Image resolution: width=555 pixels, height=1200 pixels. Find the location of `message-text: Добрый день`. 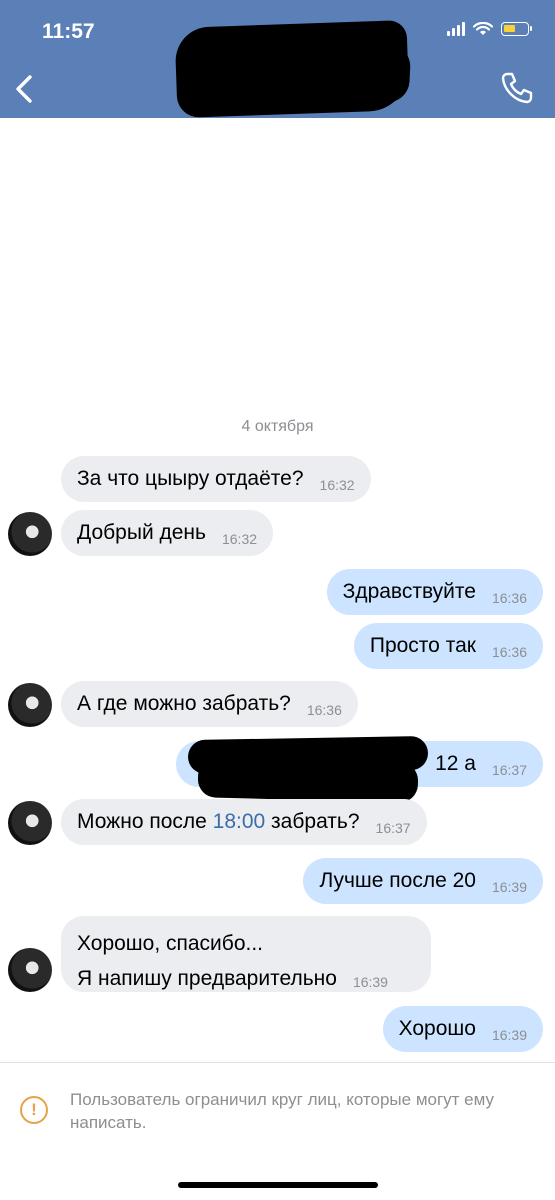

message-text: Добрый день is located at coordinates (141, 532).